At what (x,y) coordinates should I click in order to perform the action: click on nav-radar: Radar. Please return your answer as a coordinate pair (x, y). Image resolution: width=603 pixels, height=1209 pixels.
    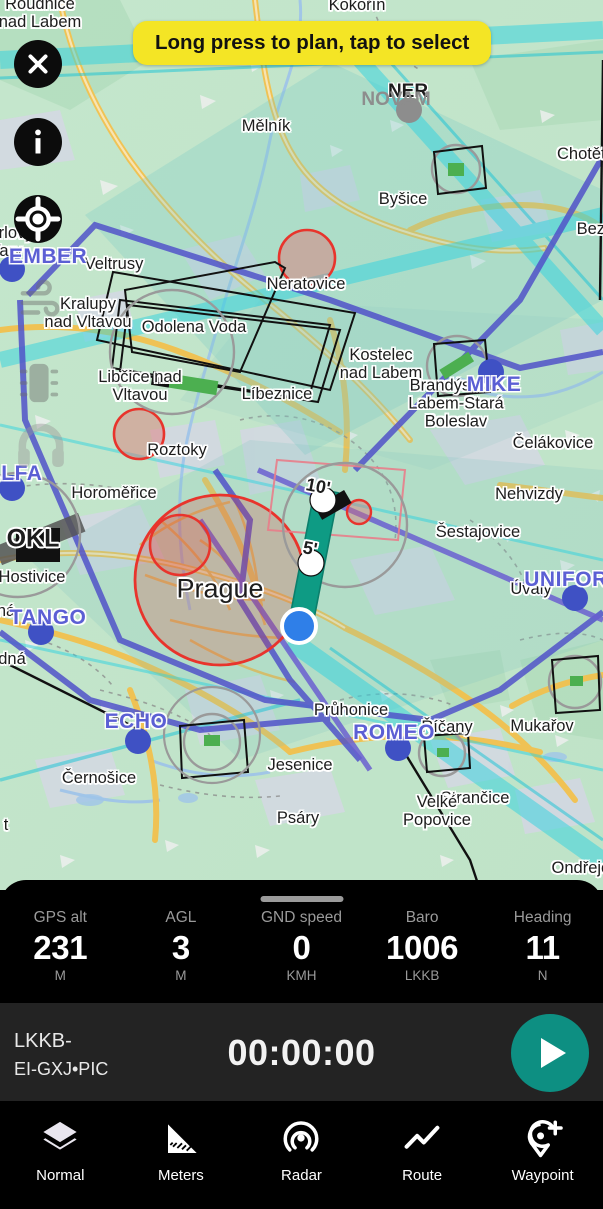
    Looking at the image, I should click on (301, 1150).